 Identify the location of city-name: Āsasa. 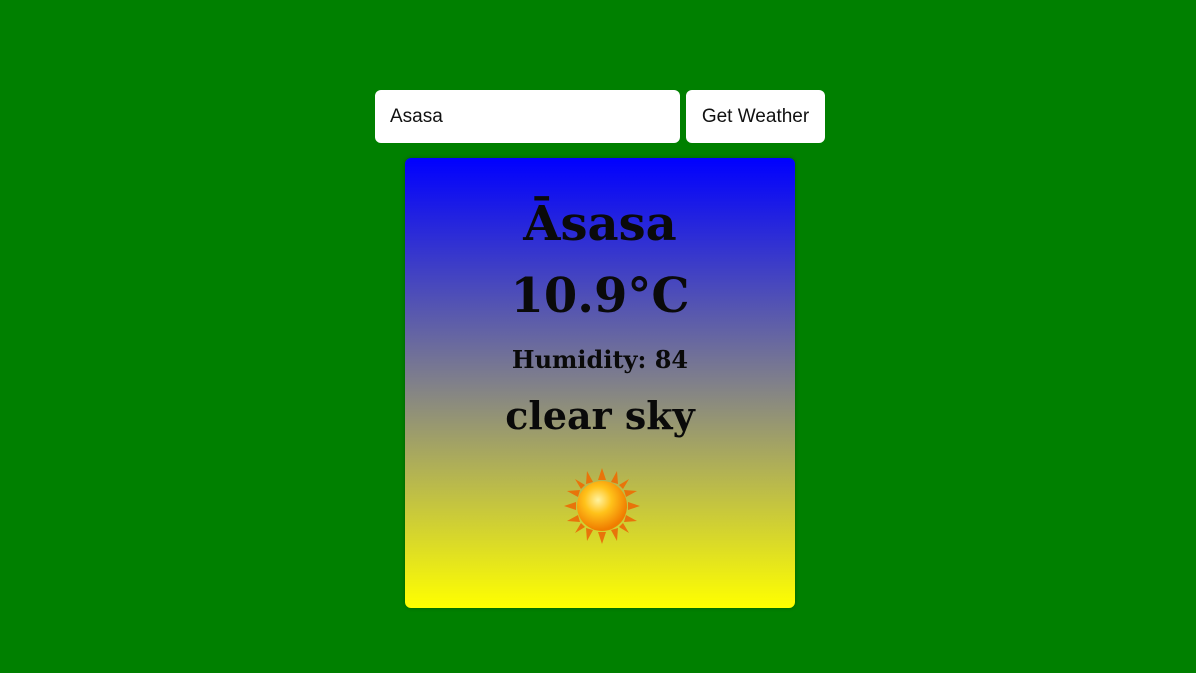
(600, 224).